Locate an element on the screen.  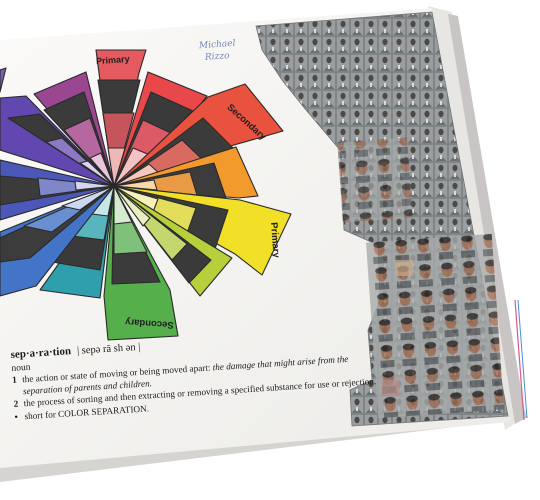
headword: sep·a·ra·tion is located at coordinates (41, 353).